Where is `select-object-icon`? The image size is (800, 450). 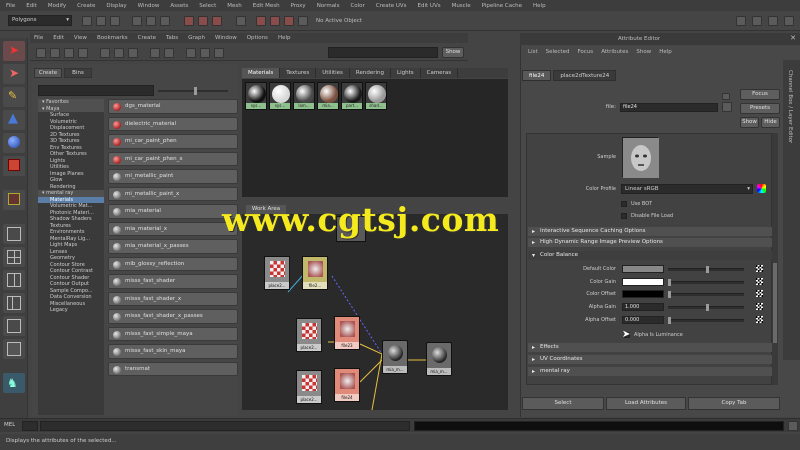
select-object-icon is located at coordinates (151, 21).